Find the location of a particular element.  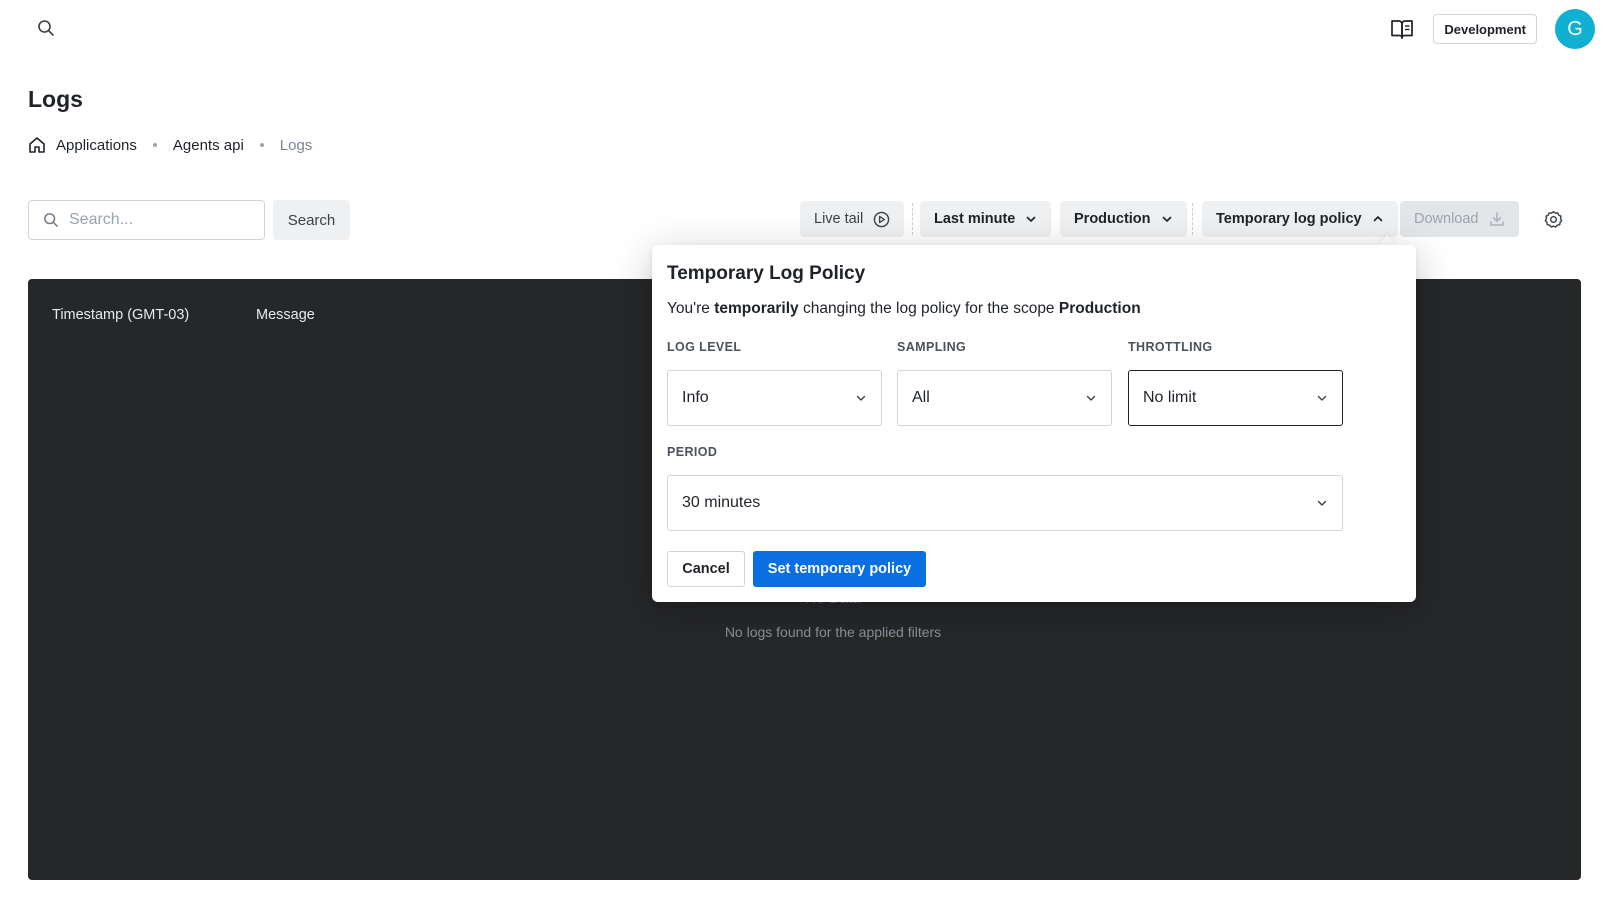

temporary-log-policy-label: Temporary log policy is located at coordinates (1289, 219).